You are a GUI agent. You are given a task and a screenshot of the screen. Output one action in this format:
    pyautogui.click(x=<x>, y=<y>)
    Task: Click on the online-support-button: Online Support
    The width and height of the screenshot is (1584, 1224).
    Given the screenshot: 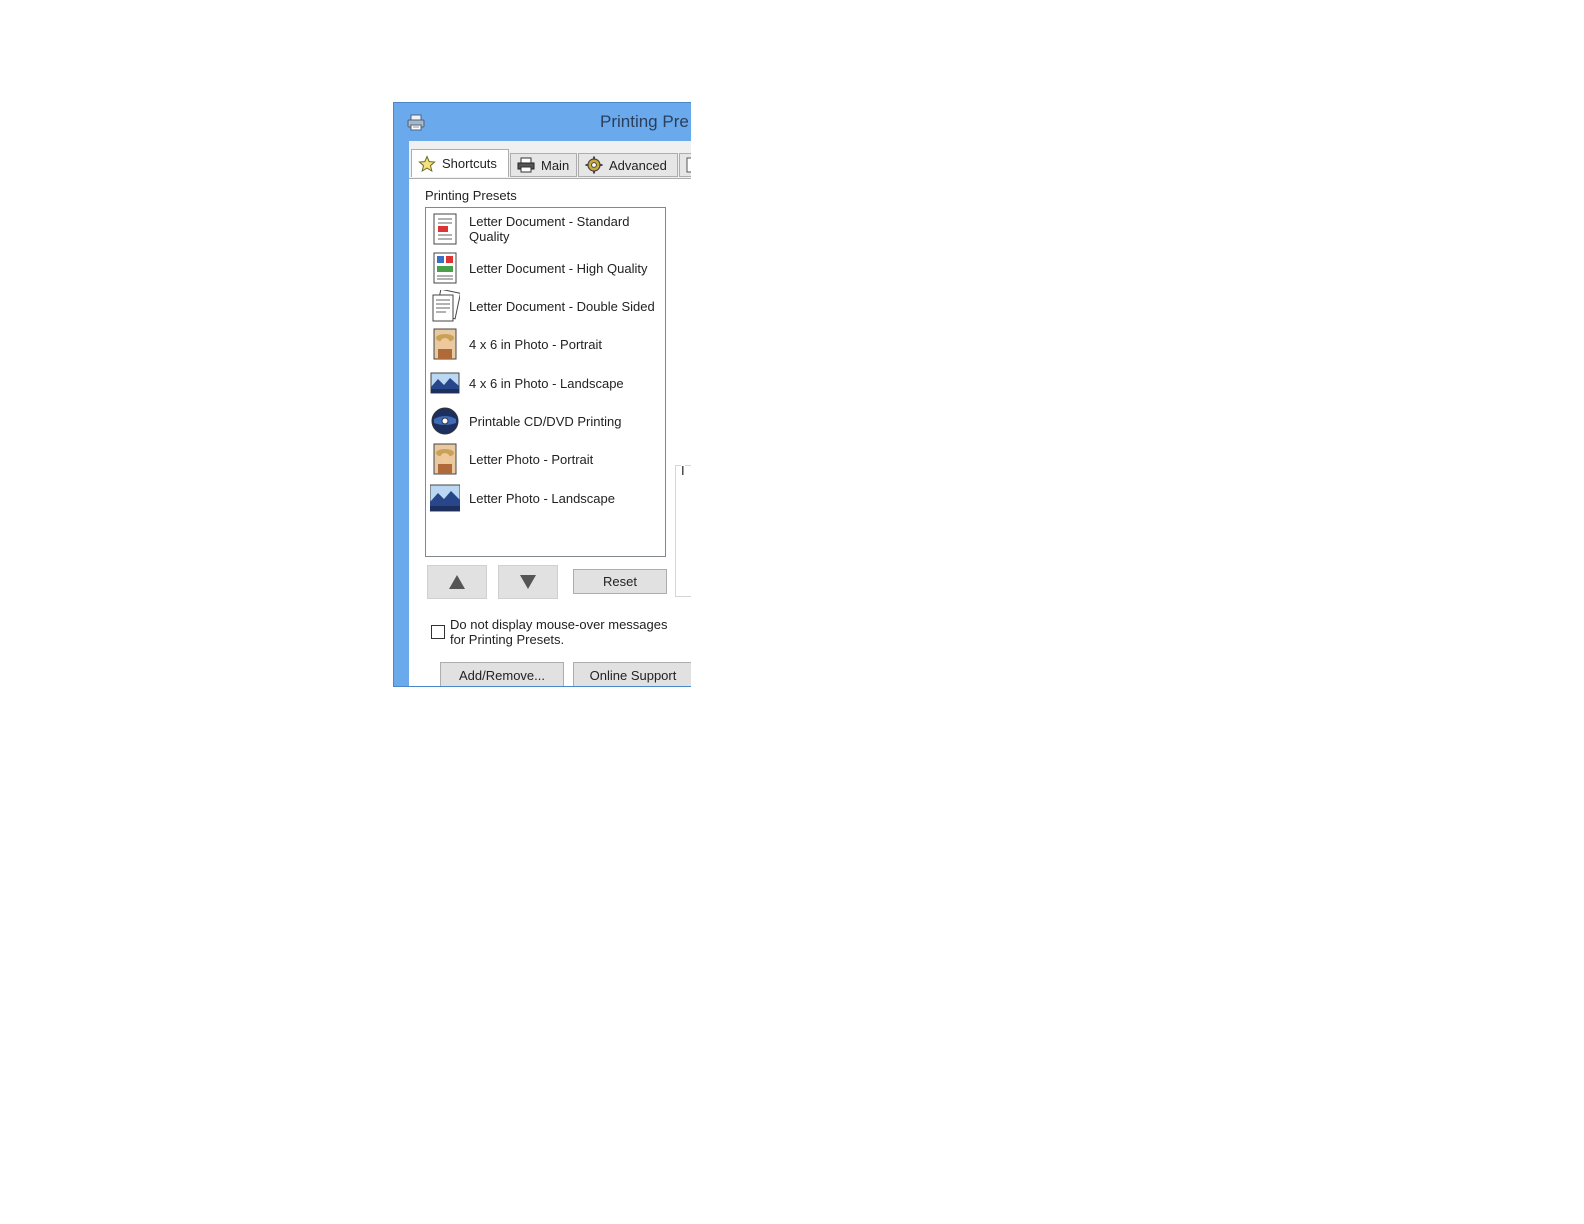 What is the action you would take?
    pyautogui.click(x=632, y=674)
    